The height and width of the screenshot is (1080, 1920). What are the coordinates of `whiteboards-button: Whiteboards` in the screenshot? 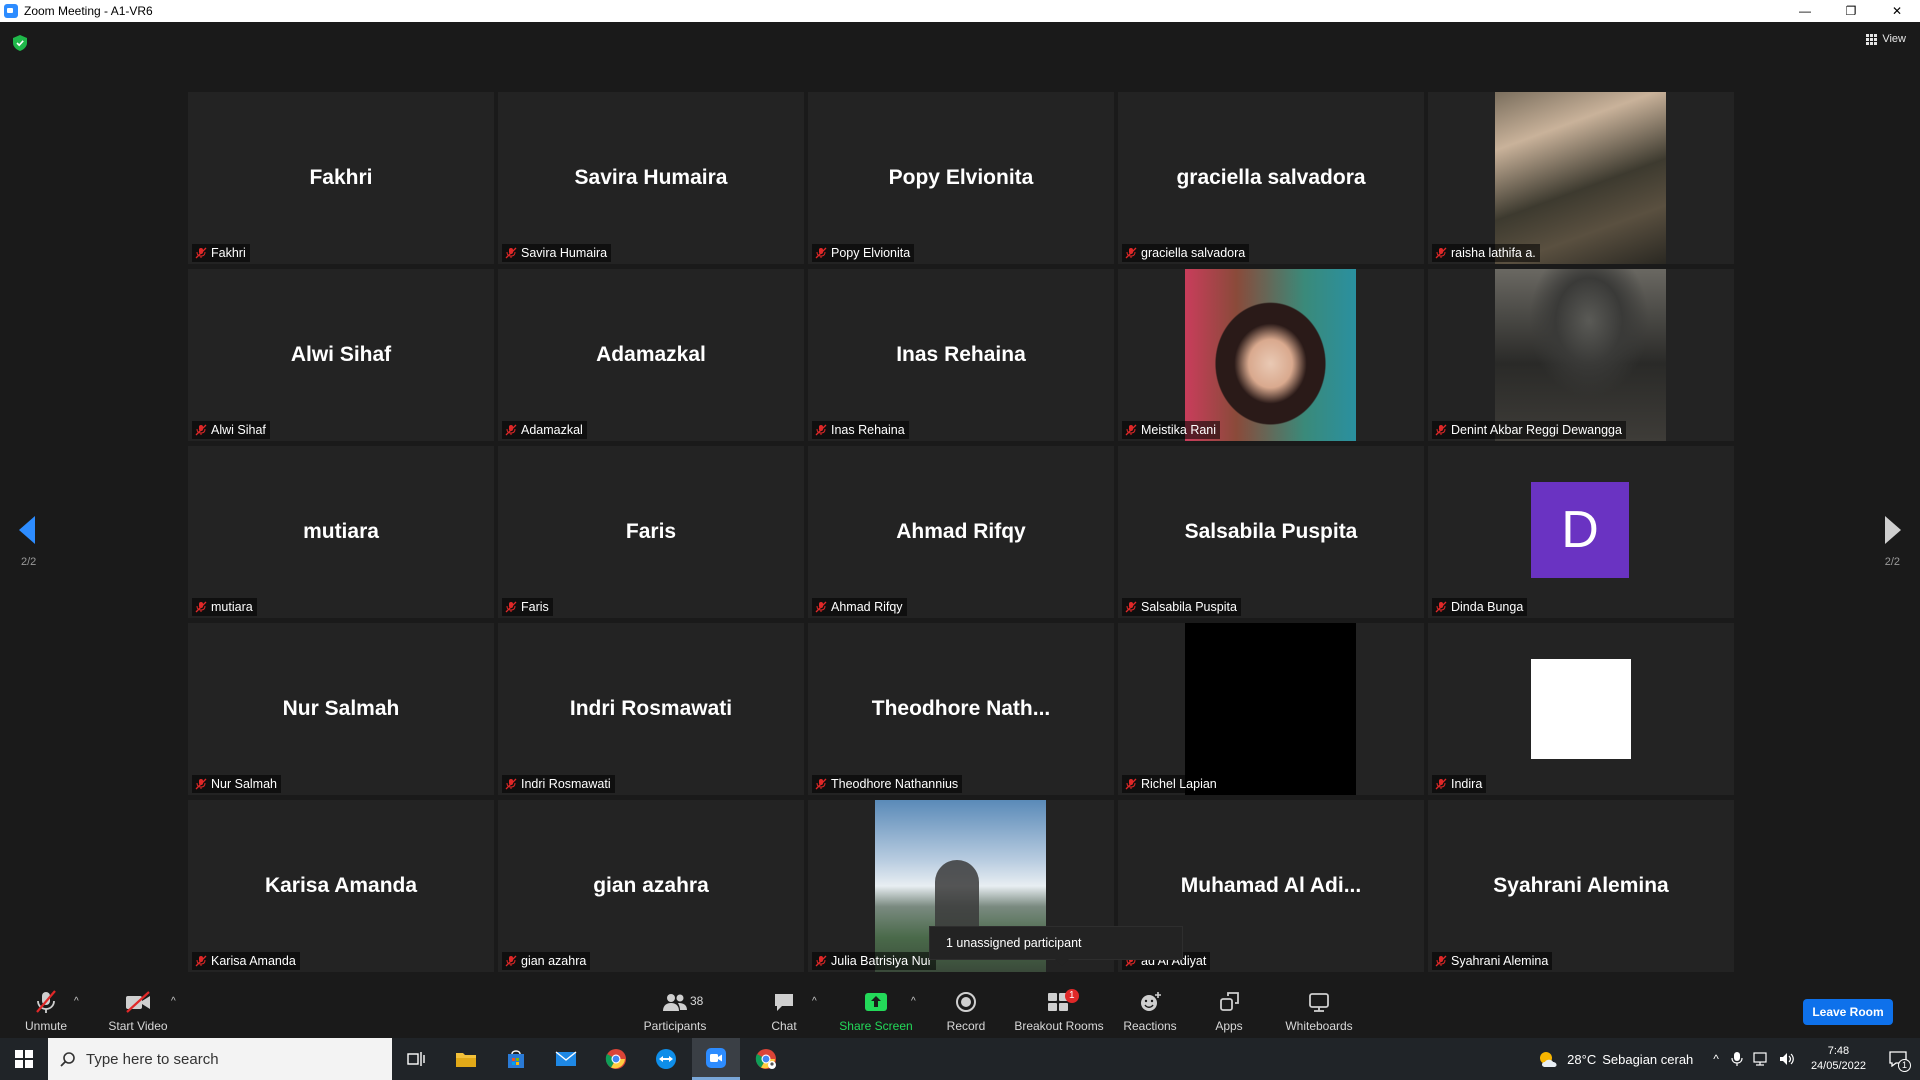 It's located at (1319, 1008).